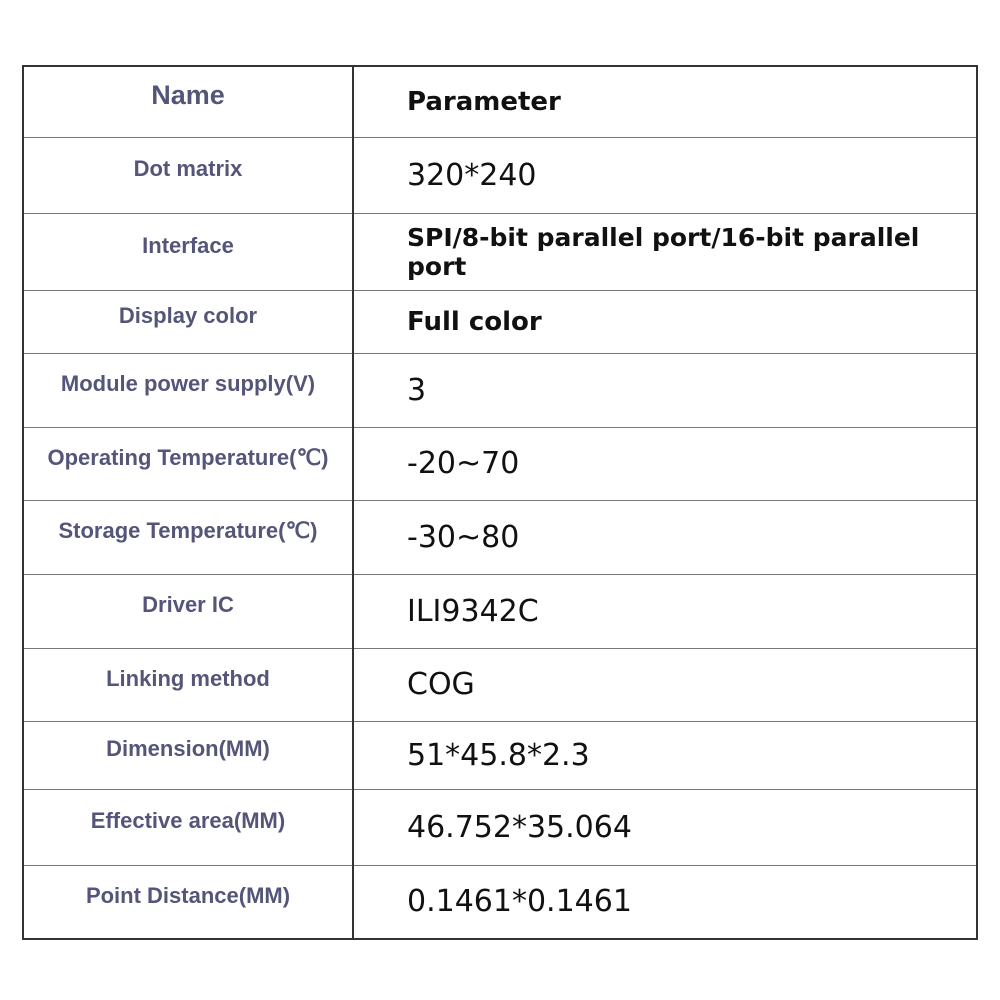 Image resolution: width=1000 pixels, height=1000 pixels. I want to click on row-name: Linking method, so click(188, 684).